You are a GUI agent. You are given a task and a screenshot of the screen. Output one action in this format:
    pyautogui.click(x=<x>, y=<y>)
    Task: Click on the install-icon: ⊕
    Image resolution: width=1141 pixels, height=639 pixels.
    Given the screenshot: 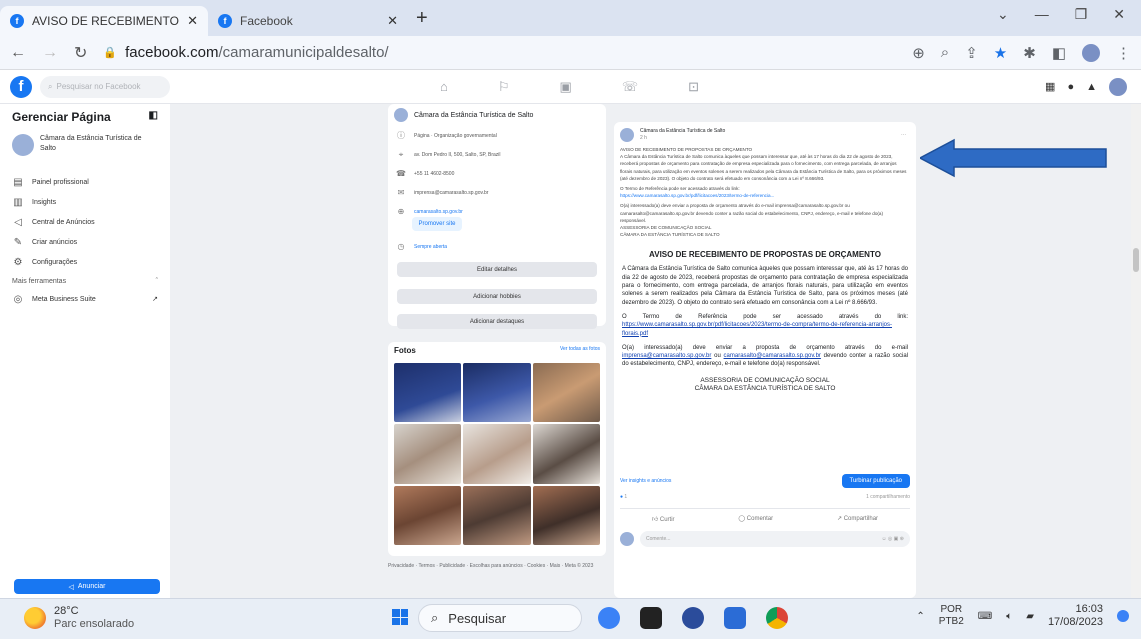 What is the action you would take?
    pyautogui.click(x=918, y=53)
    